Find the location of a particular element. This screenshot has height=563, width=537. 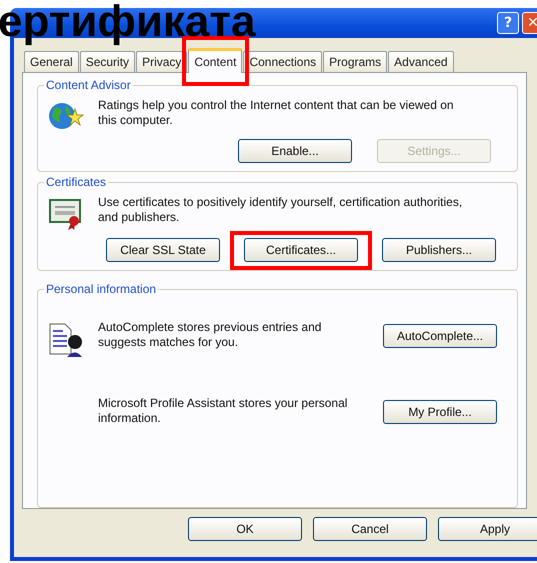

close-button: ✕ is located at coordinates (529, 23).